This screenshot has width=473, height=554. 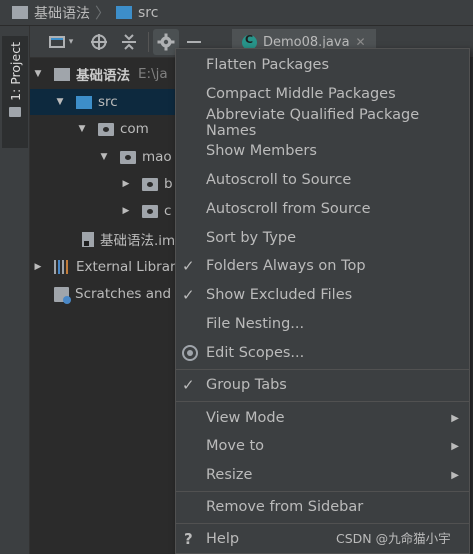 I want to click on menu-item-show-excluded-files: ✓ Show Excluded Files, so click(x=322, y=295).